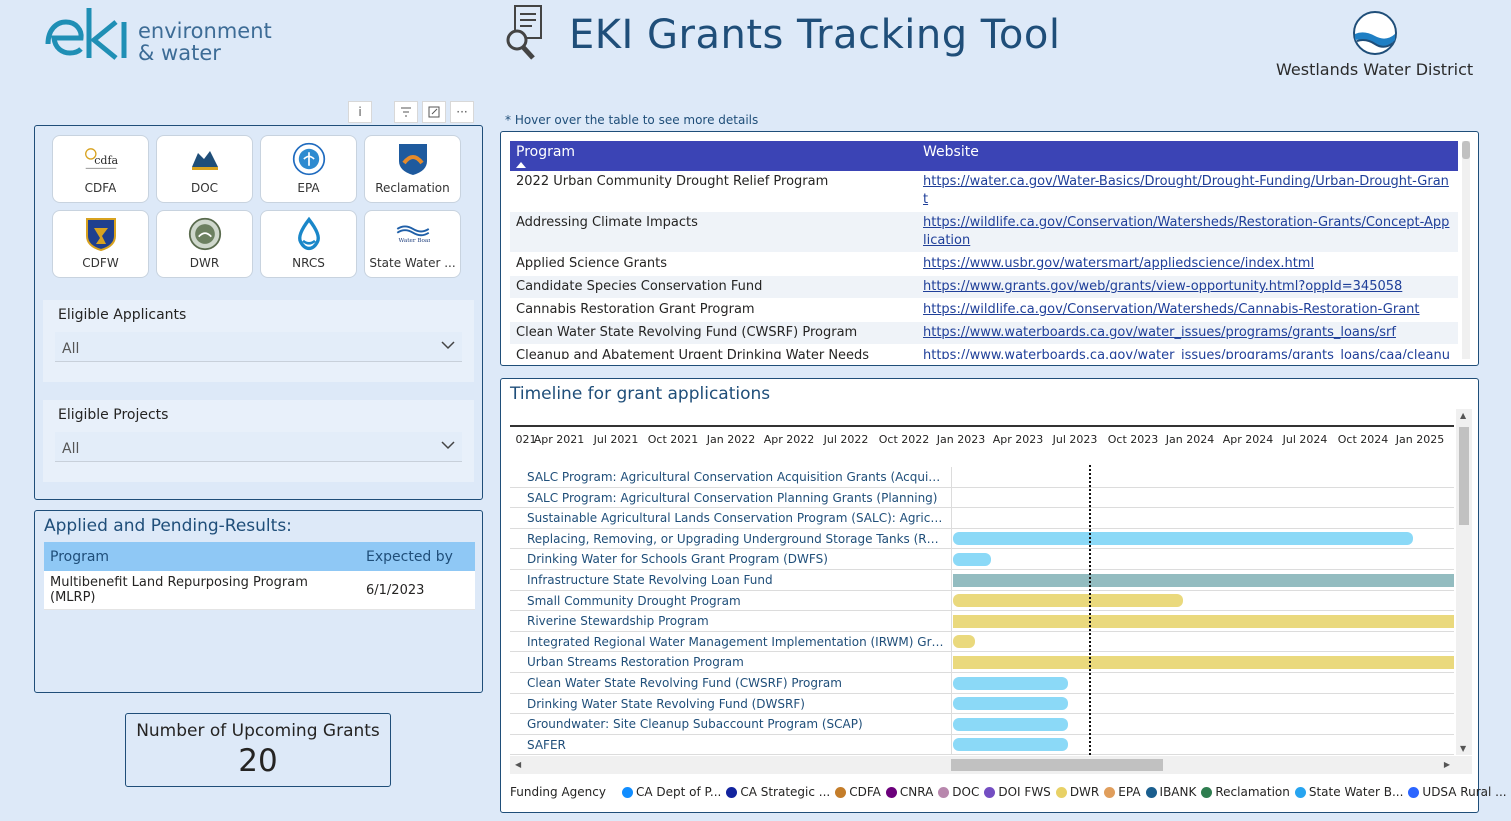 The image size is (1511, 821). What do you see at coordinates (1017, 792) in the screenshot?
I see `legend-item: DOI FWS` at bounding box center [1017, 792].